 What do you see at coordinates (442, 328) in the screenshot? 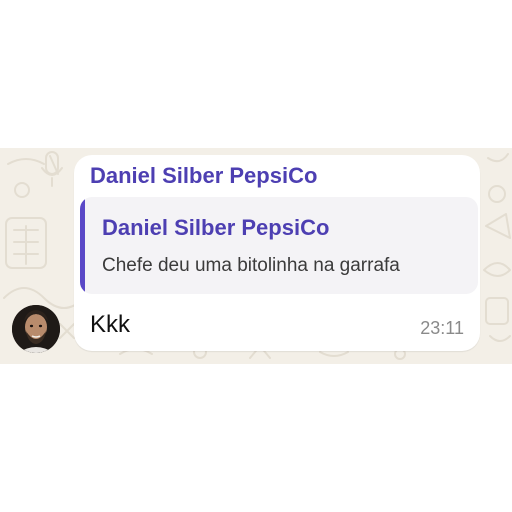
I see `message-timestamp: 23:11` at bounding box center [442, 328].